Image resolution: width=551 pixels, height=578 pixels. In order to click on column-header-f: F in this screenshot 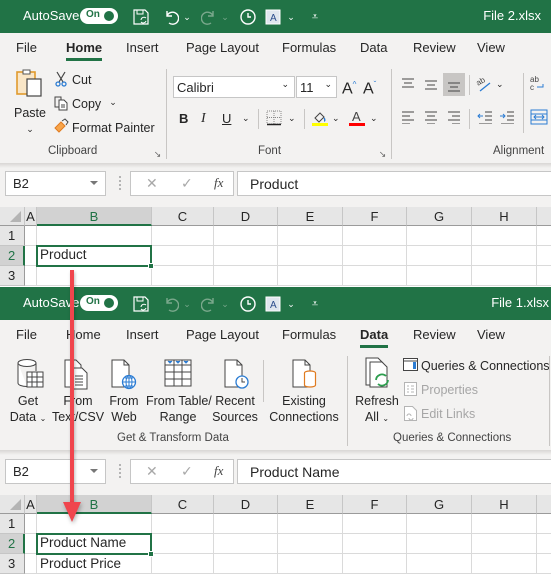, I will do `click(375, 216)`.